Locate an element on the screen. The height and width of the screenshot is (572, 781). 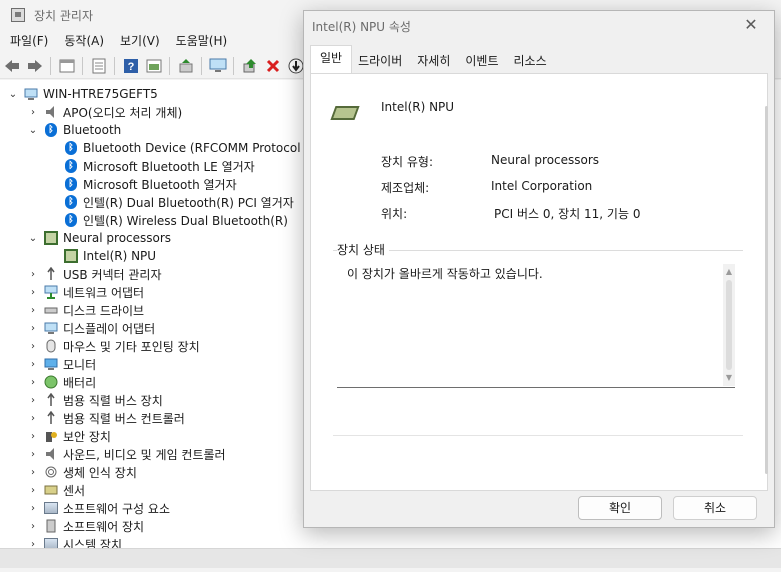
tab-resources: 리소스 is located at coordinates (530, 61).